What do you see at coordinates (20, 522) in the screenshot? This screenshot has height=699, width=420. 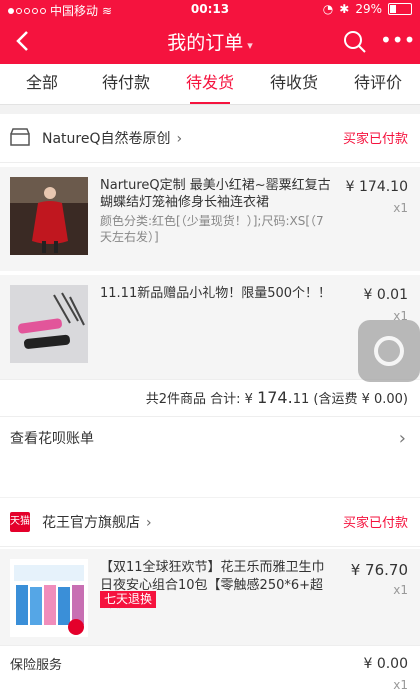 I see `tmall-logo-icon: 天猫` at bounding box center [20, 522].